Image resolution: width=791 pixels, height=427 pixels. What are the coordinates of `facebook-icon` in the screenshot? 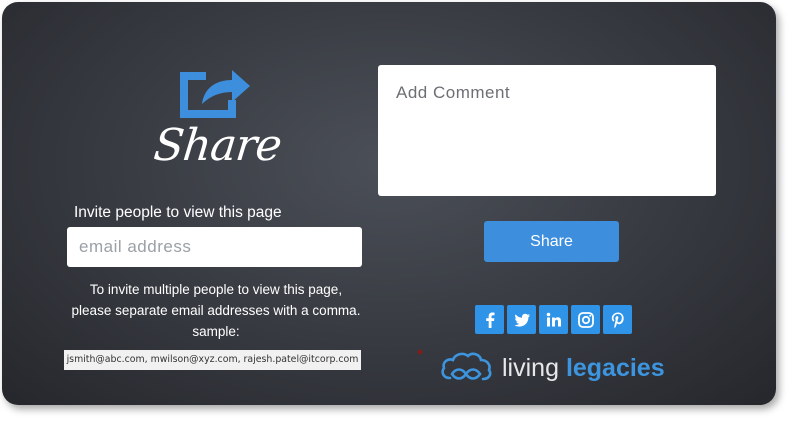 It's located at (489, 319).